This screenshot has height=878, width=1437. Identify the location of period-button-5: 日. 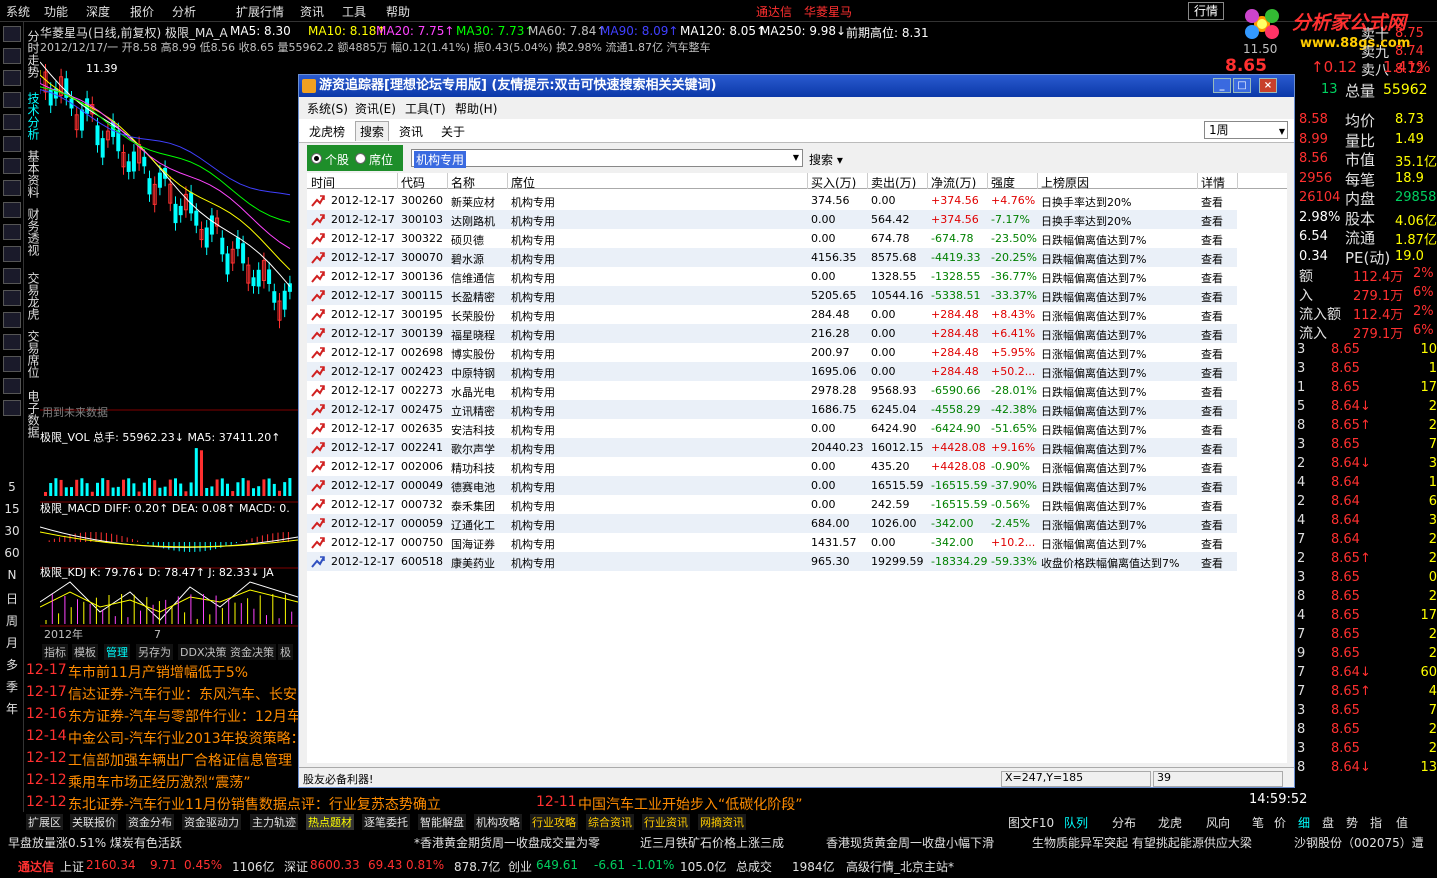
(12, 598).